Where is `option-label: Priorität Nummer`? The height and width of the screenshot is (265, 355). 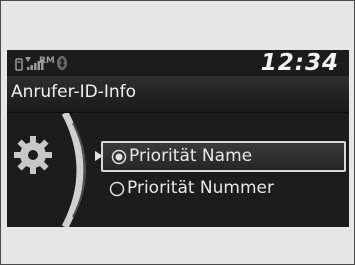
option-label: Priorität Nummer is located at coordinates (200, 188).